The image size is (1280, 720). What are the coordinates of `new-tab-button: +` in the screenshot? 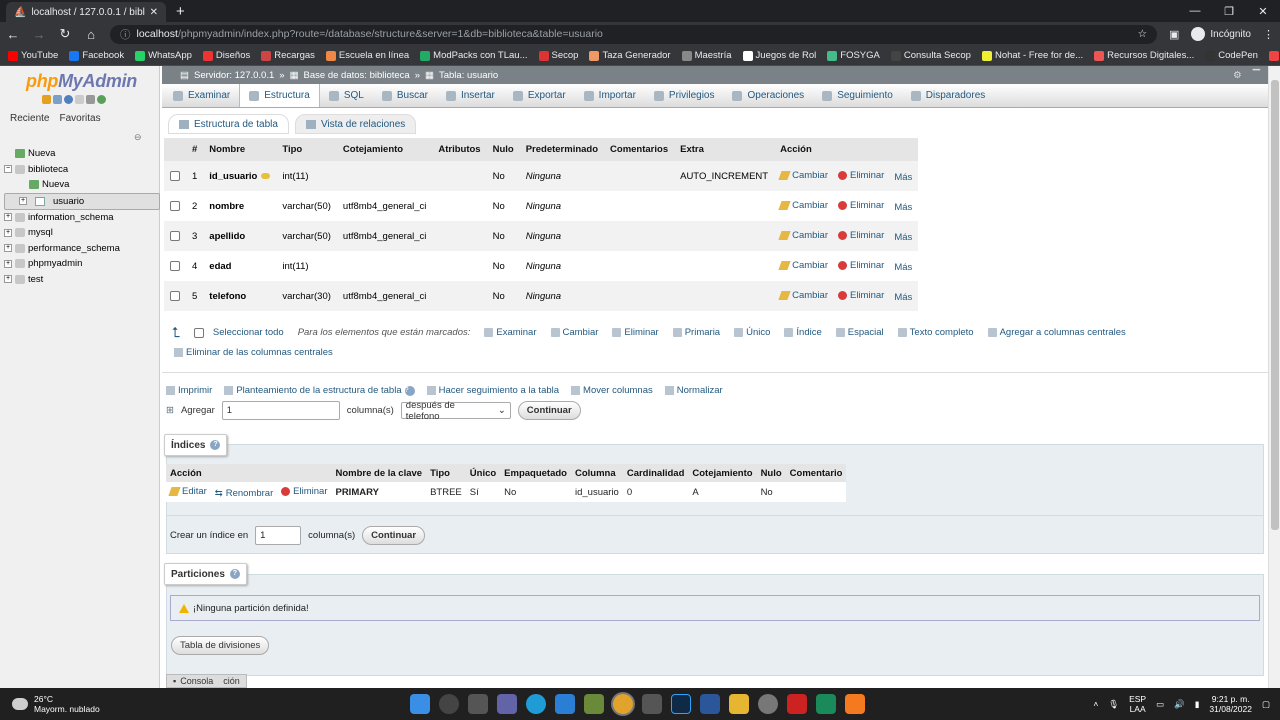 It's located at (180, 12).